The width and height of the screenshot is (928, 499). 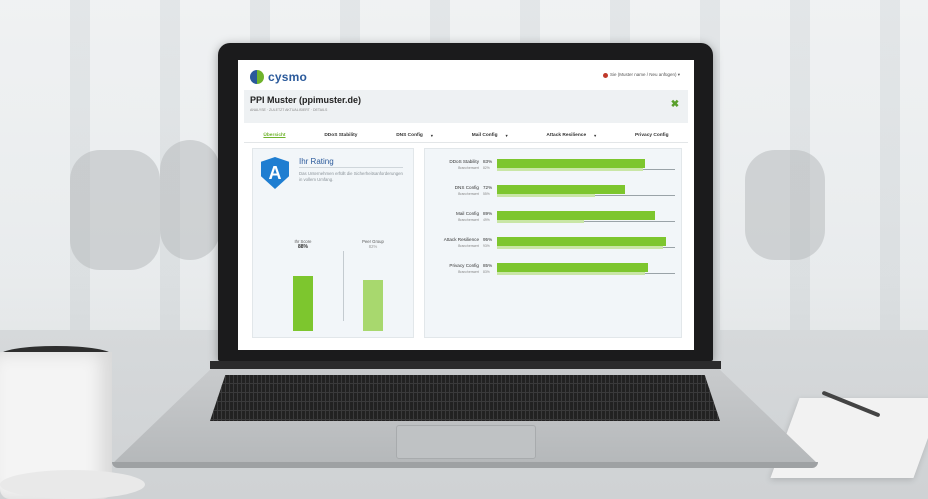 I want to click on app-logo: cysmo, so click(x=278, y=77).